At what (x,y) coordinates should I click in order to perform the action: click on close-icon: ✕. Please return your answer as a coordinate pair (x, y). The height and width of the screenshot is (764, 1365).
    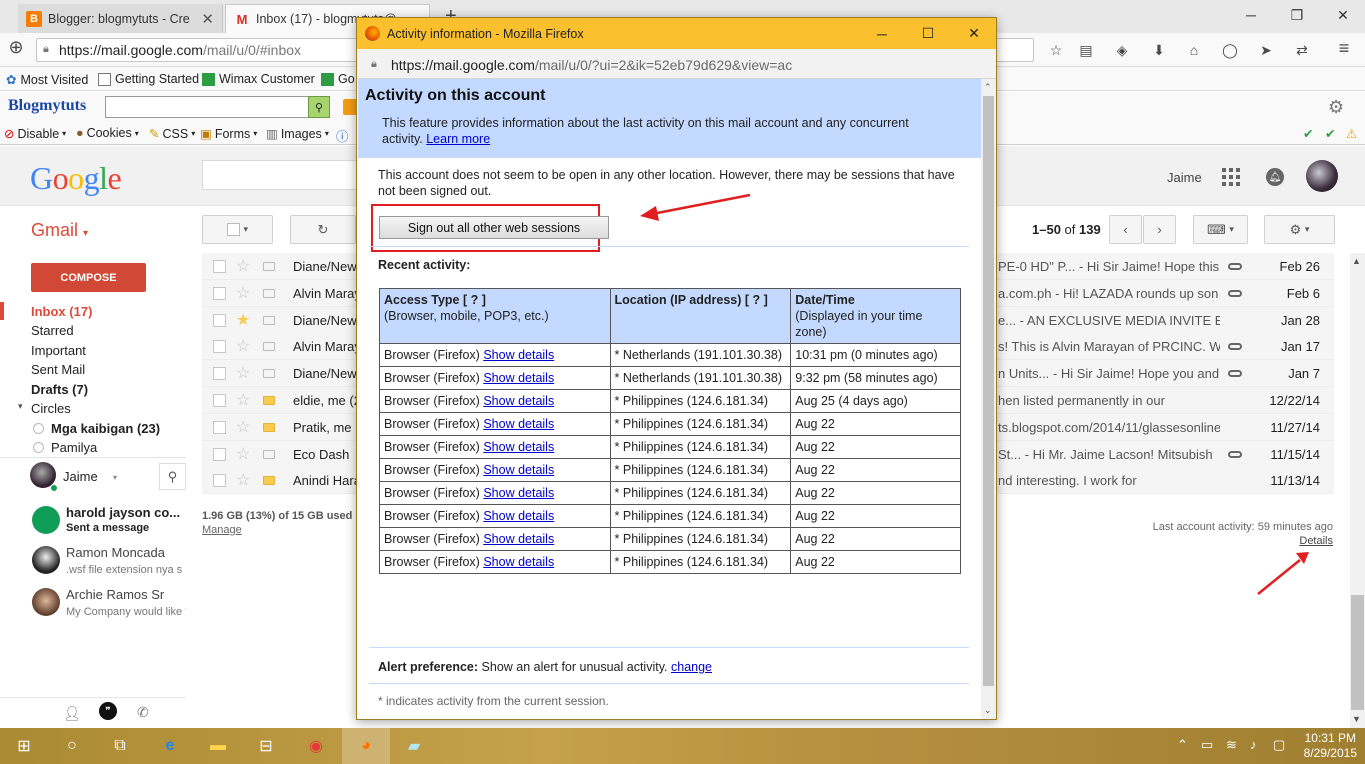
    Looking at the image, I should click on (974, 33).